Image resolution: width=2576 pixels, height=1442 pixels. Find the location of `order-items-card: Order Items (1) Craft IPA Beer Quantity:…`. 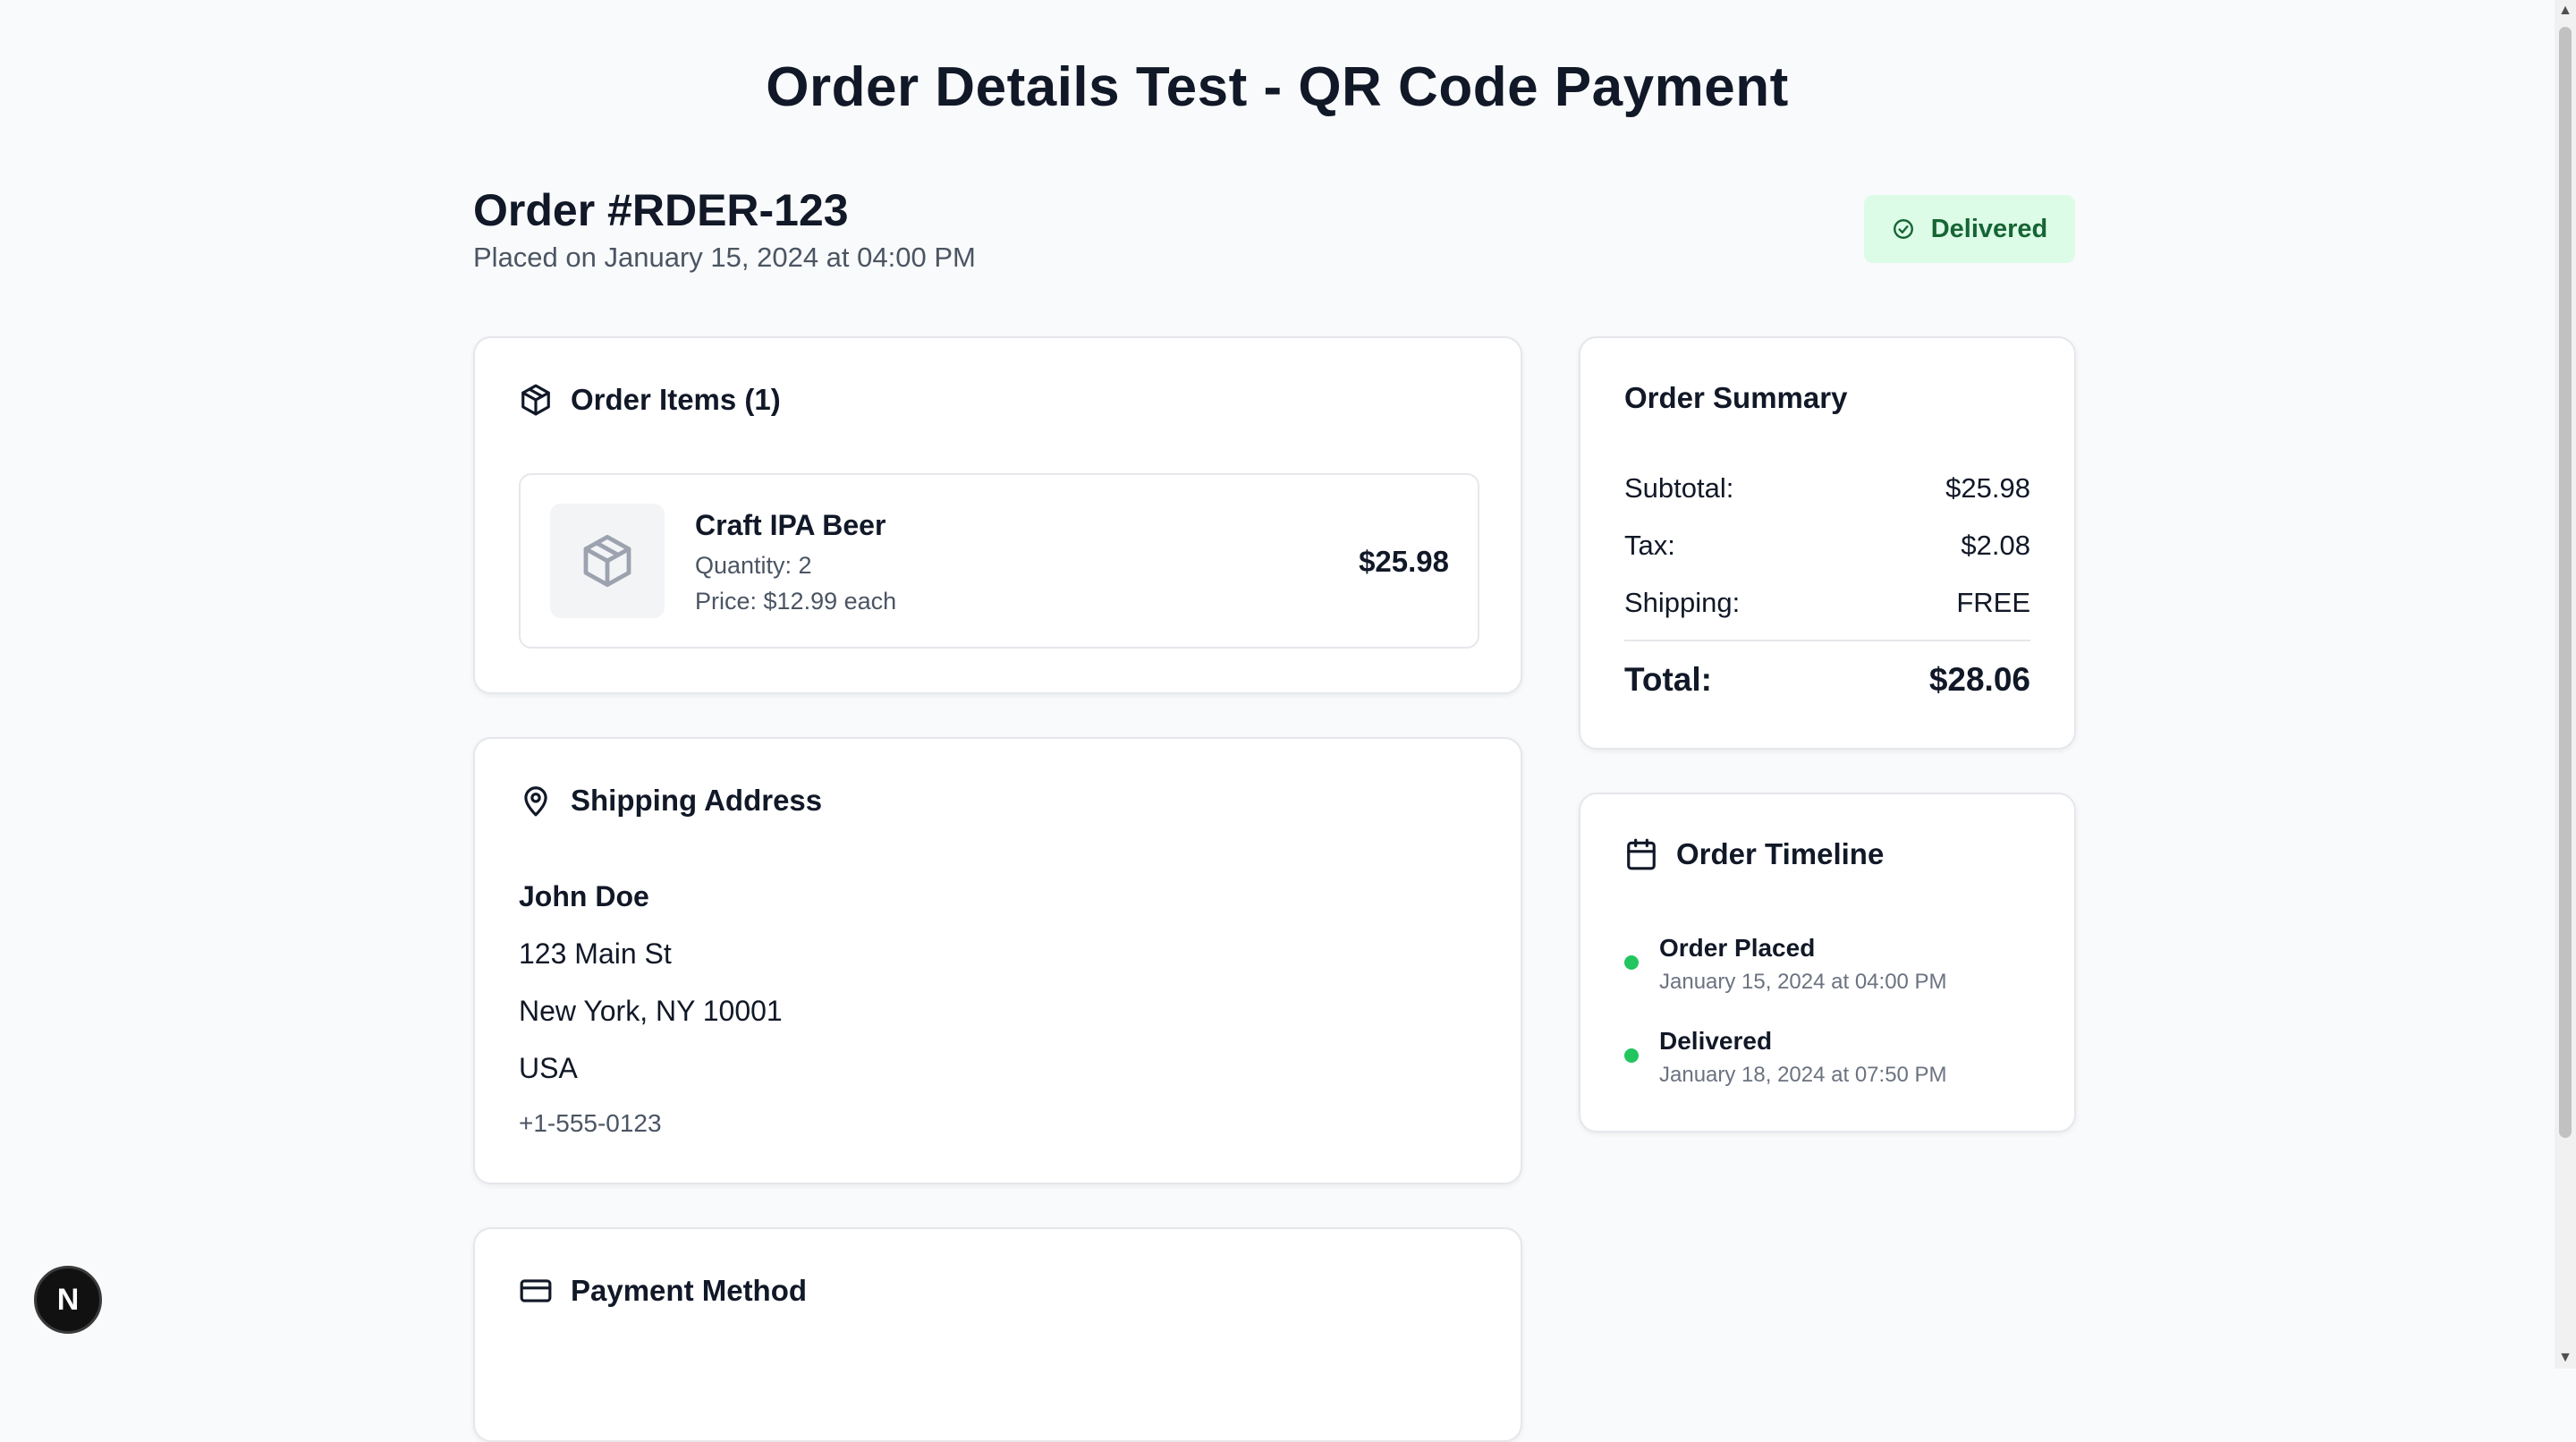

order-items-card: Order Items (1) Craft IPA Beer Quantity:… is located at coordinates (997, 515).